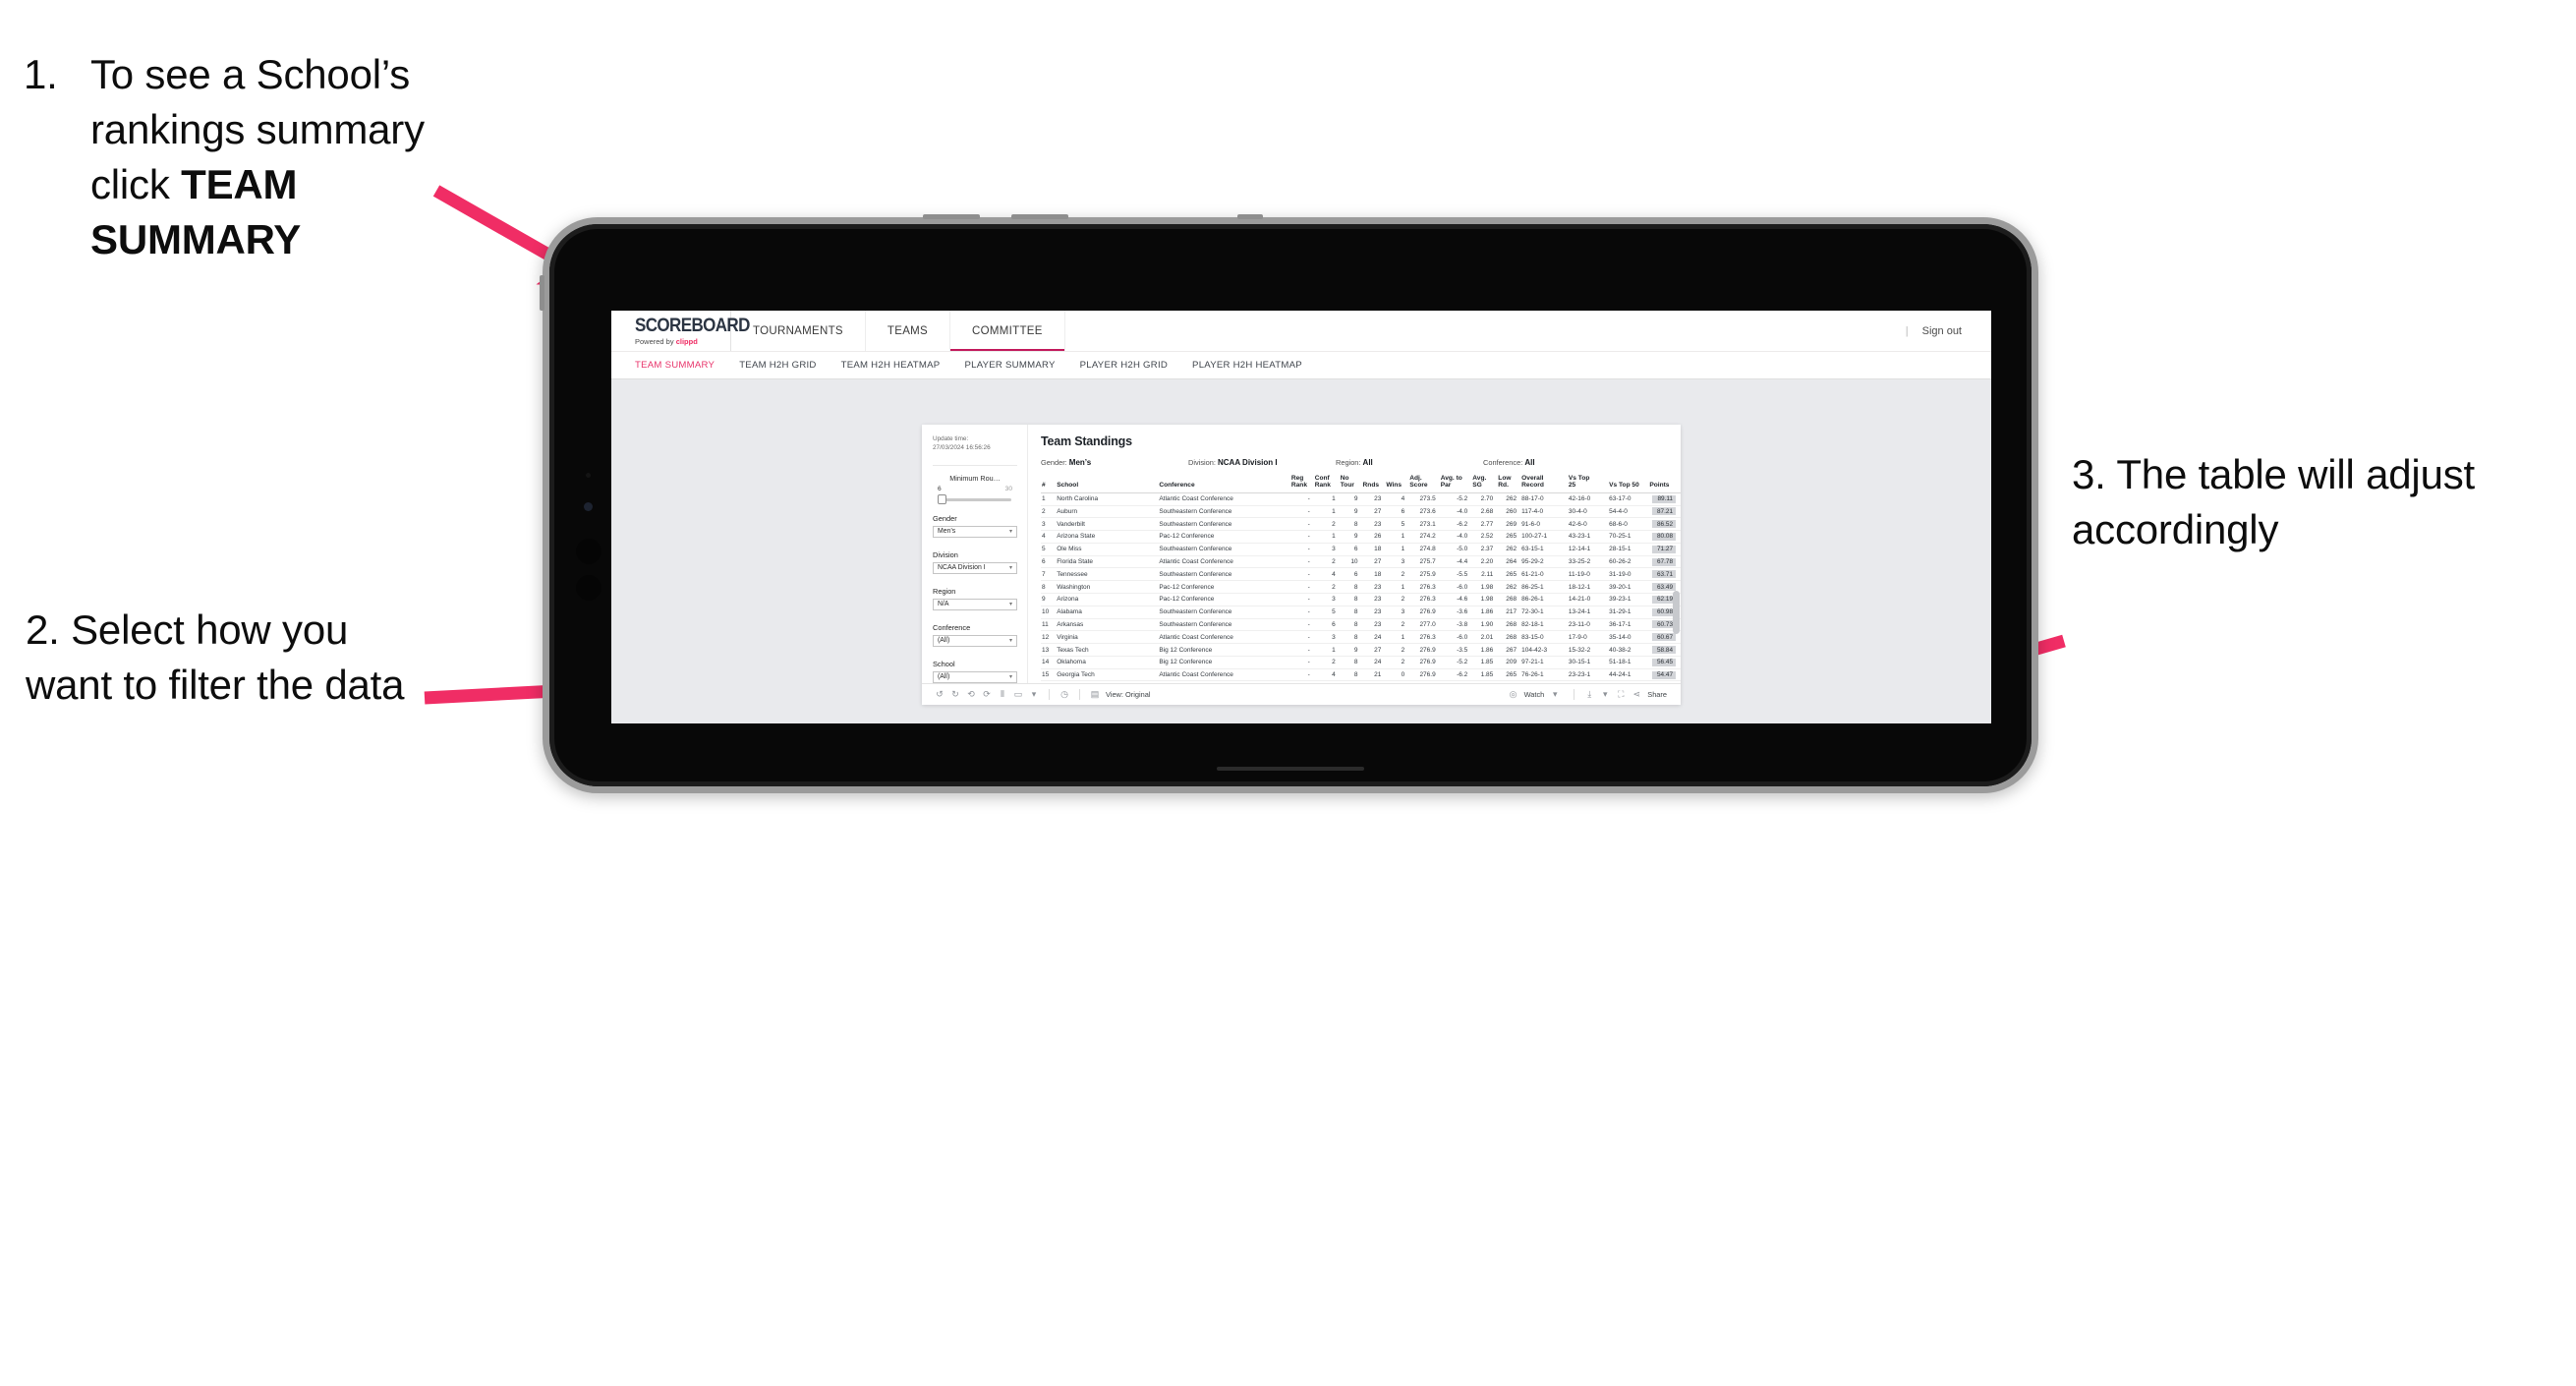  Describe the element at coordinates (1629, 484) in the screenshot. I see `table-column-header: Vs Top 50` at that location.